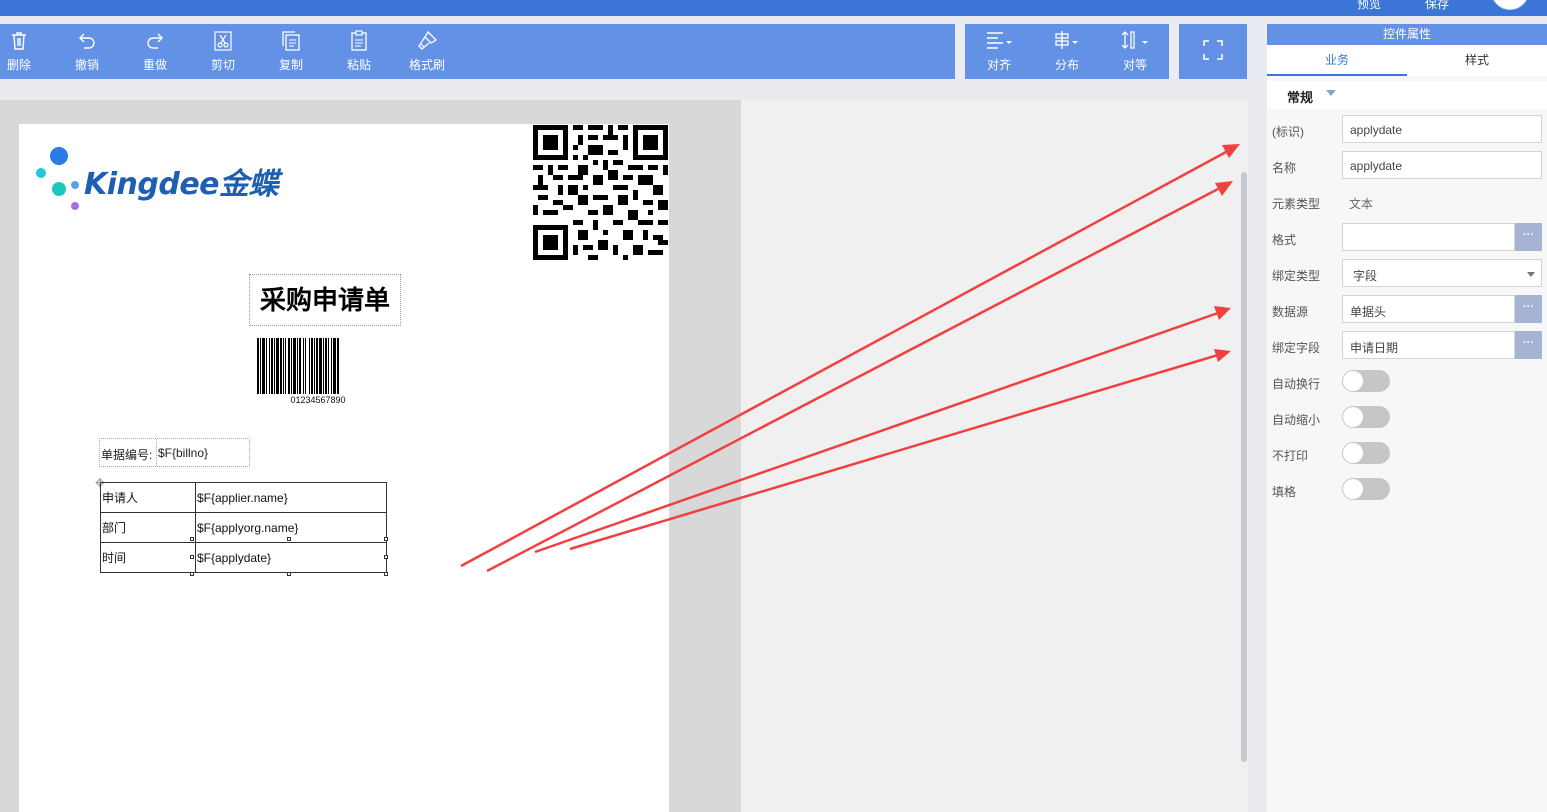 The width and height of the screenshot is (1547, 812). Describe the element at coordinates (148, 557) in the screenshot. I see `row-label: 时间` at that location.